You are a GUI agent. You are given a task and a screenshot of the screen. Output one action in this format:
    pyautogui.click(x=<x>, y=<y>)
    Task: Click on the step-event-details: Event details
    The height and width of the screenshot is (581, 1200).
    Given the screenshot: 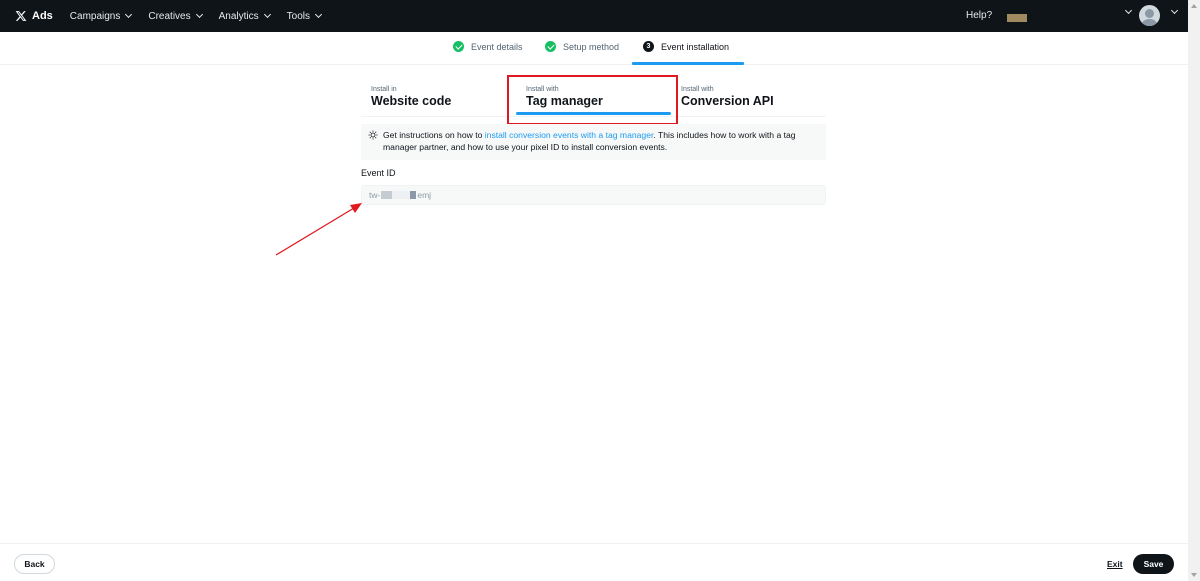 What is the action you would take?
    pyautogui.click(x=488, y=46)
    